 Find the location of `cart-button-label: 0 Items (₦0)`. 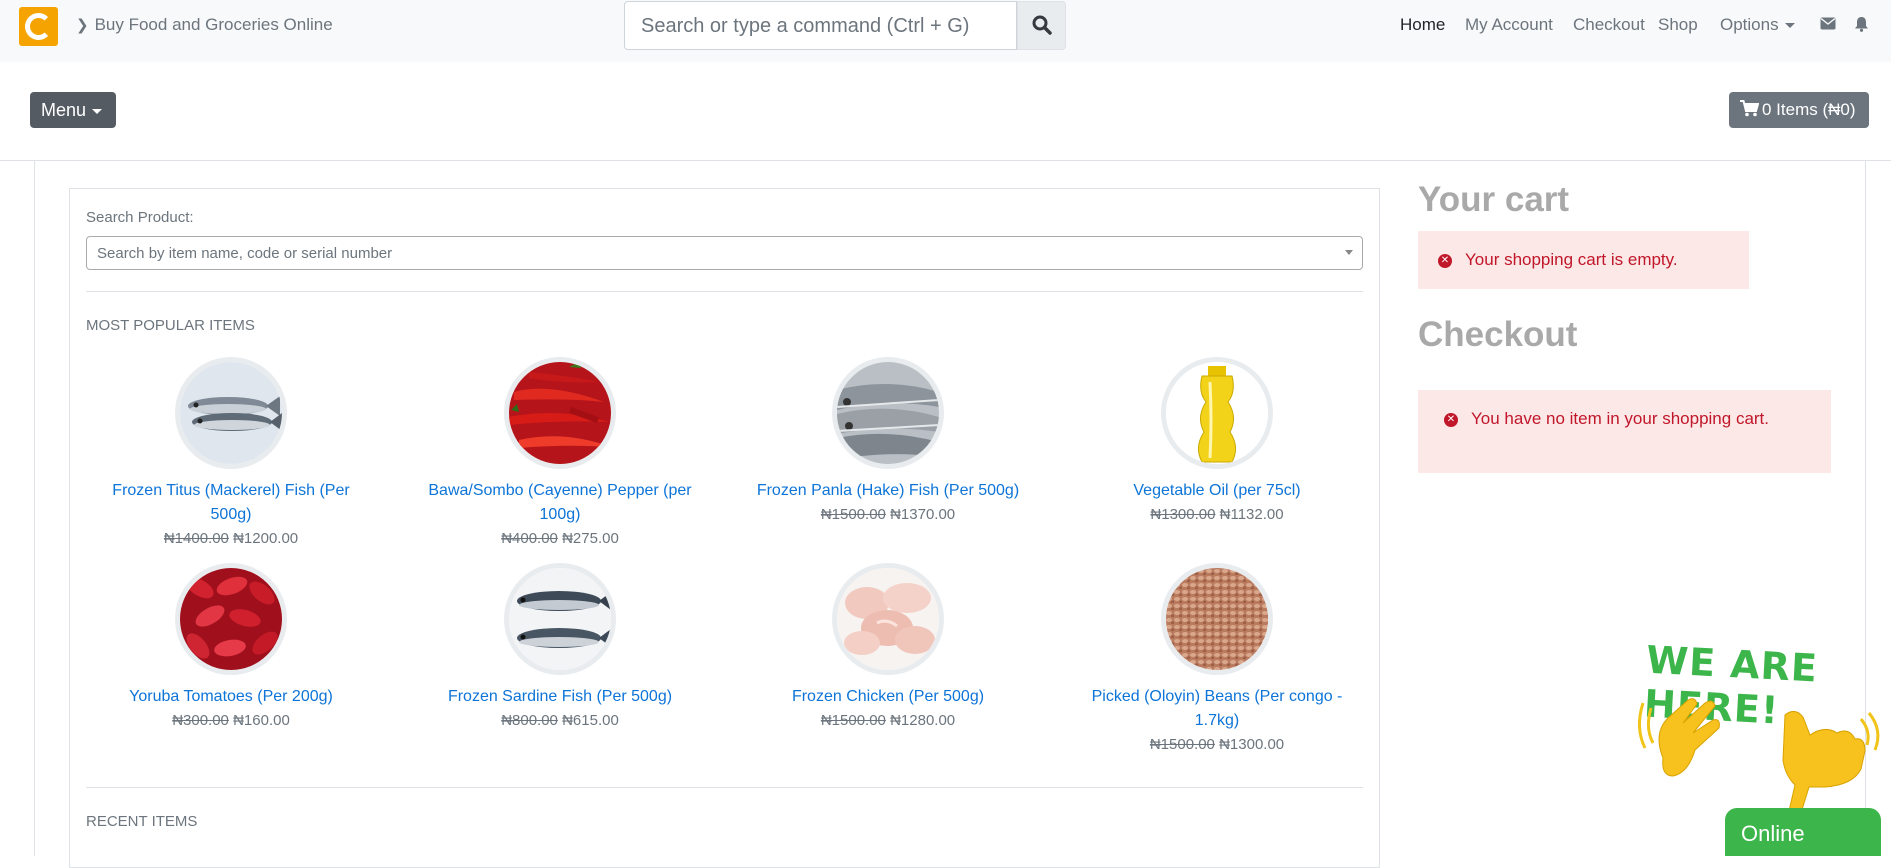

cart-button-label: 0 Items (₦0) is located at coordinates (1809, 109).